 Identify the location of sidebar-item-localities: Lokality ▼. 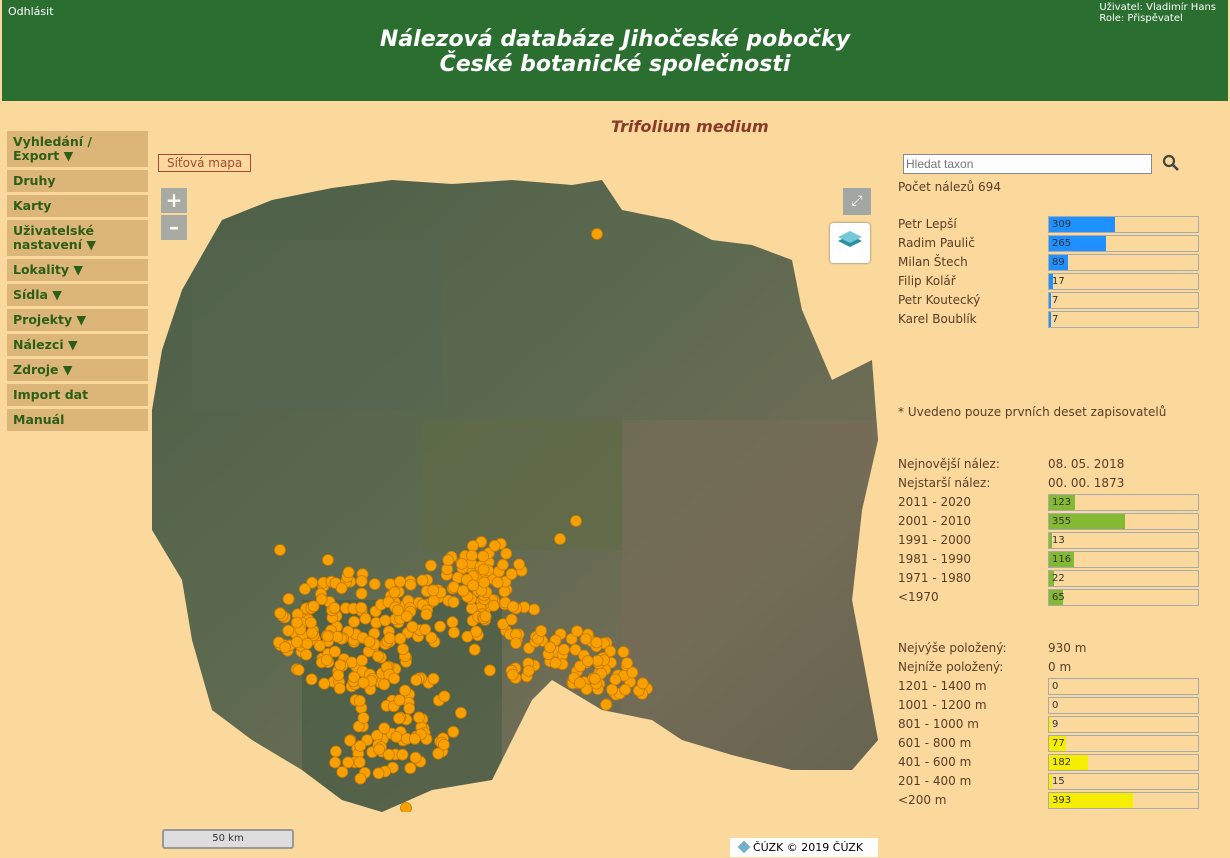
(77, 270).